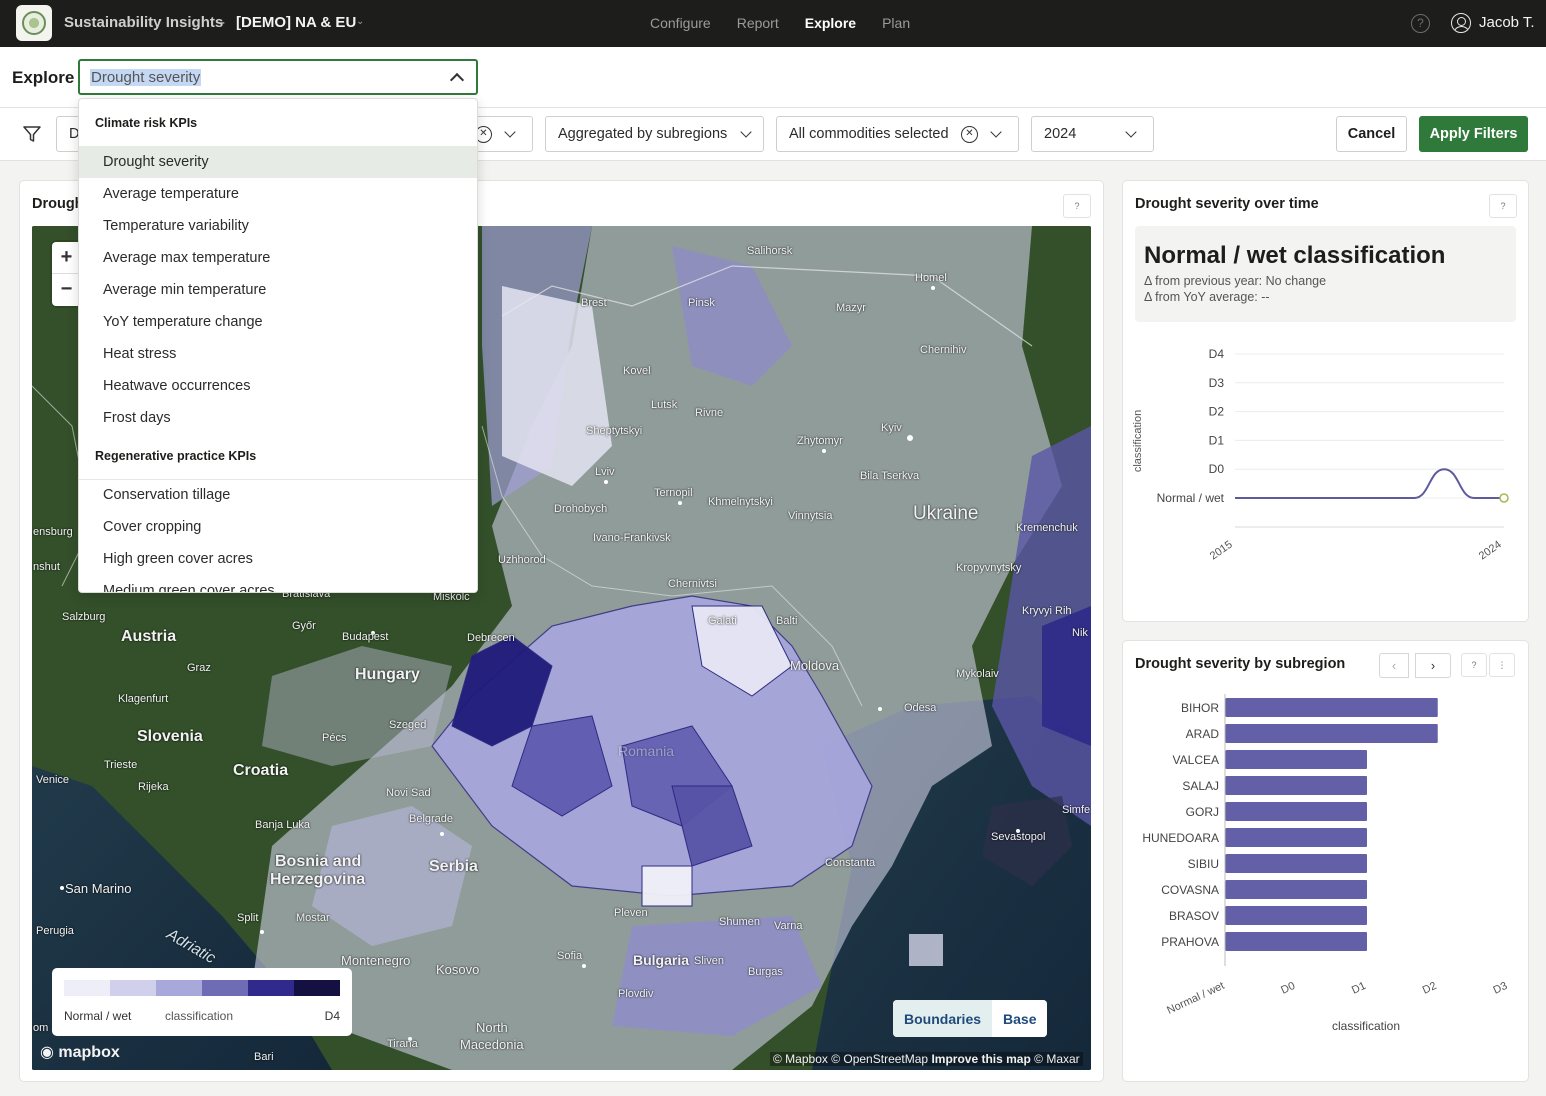 The height and width of the screenshot is (1096, 1546). I want to click on aggregation-select: Aggregated by subregions, so click(654, 134).